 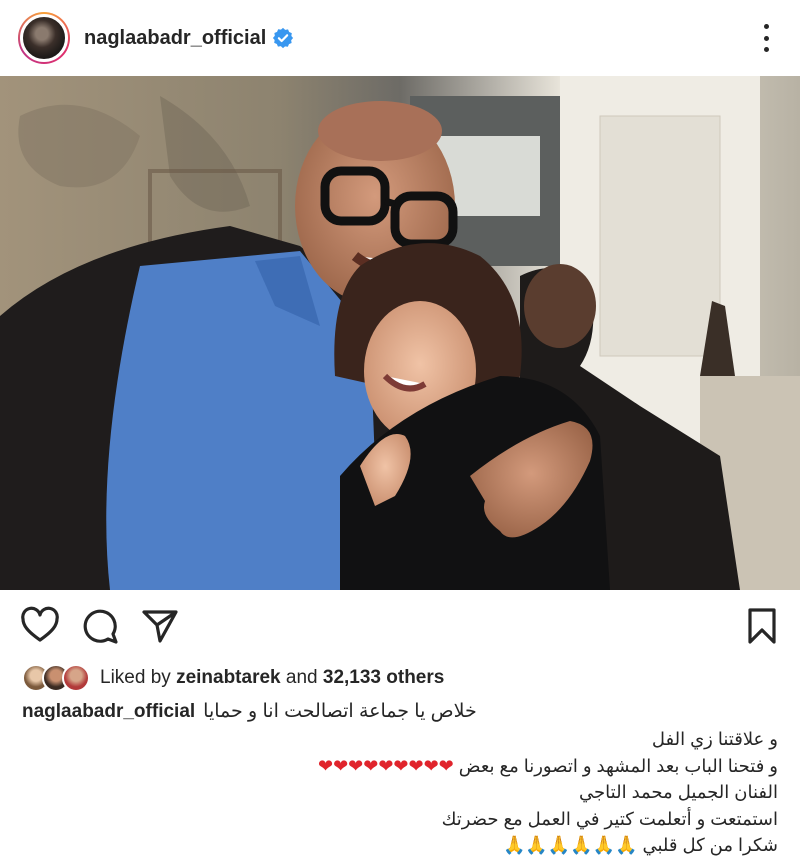 I want to click on verified-badge-icon, so click(x=283, y=38).